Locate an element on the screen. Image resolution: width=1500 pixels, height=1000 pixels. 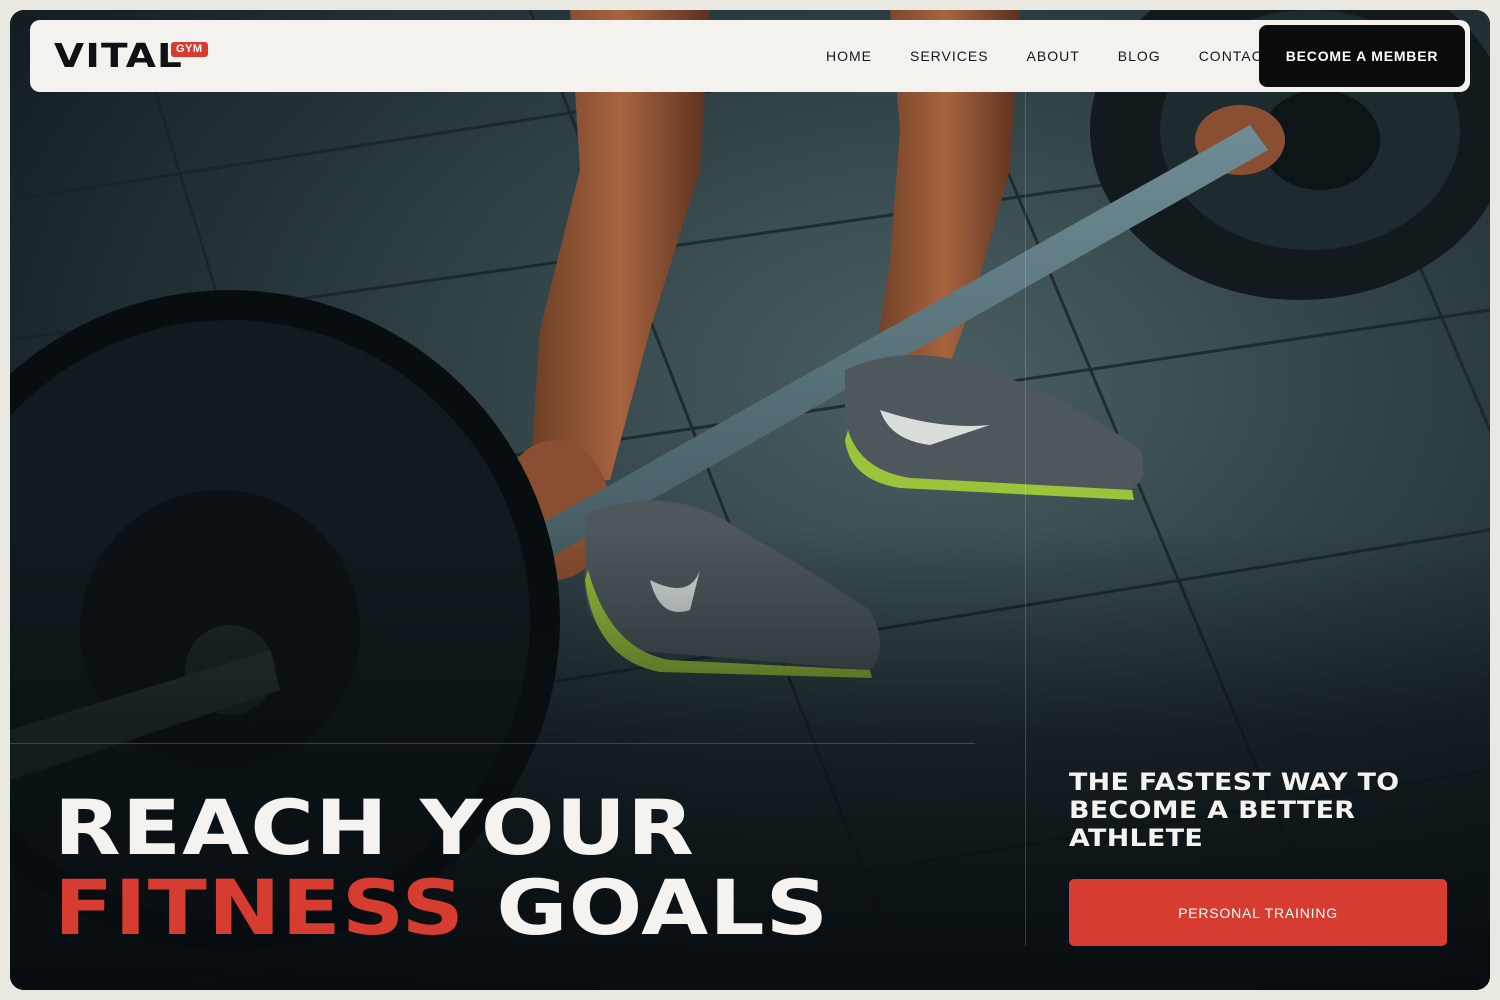
nav-item-about: ABOUT is located at coordinates (1053, 56).